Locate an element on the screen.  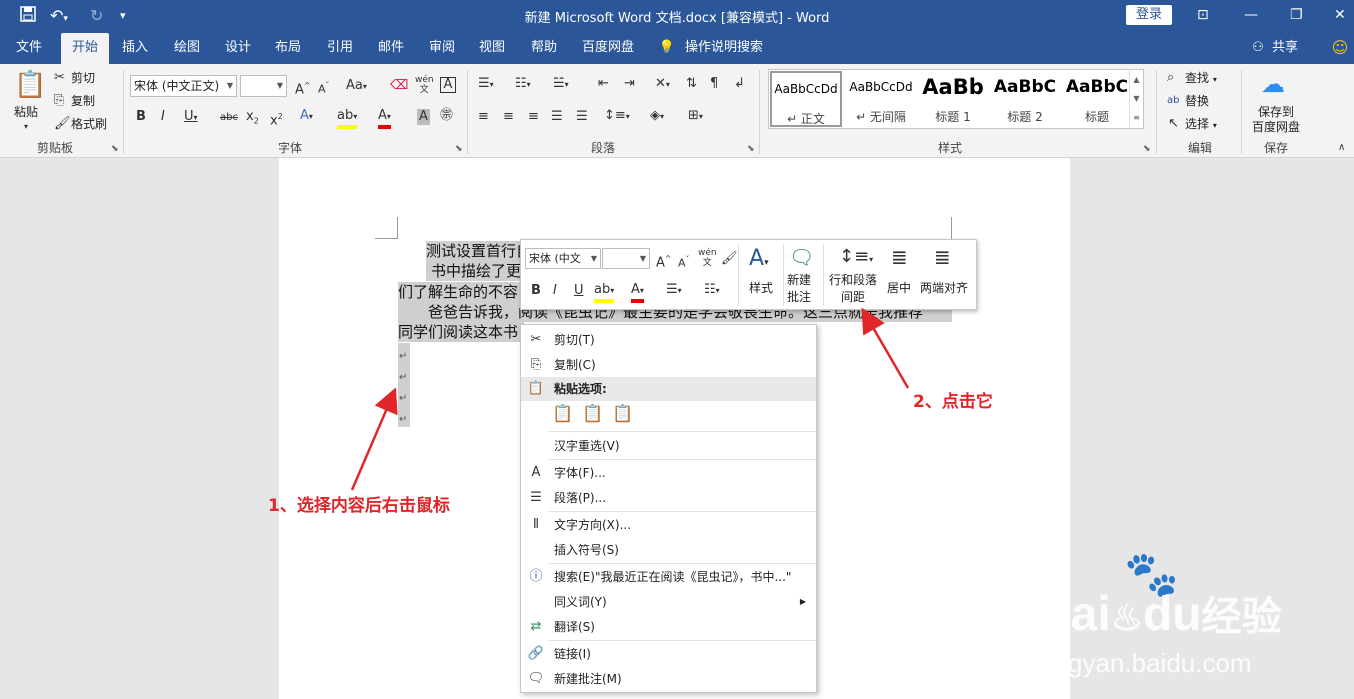
watermark-brand-1: Bai is located at coordinates (1073, 614).